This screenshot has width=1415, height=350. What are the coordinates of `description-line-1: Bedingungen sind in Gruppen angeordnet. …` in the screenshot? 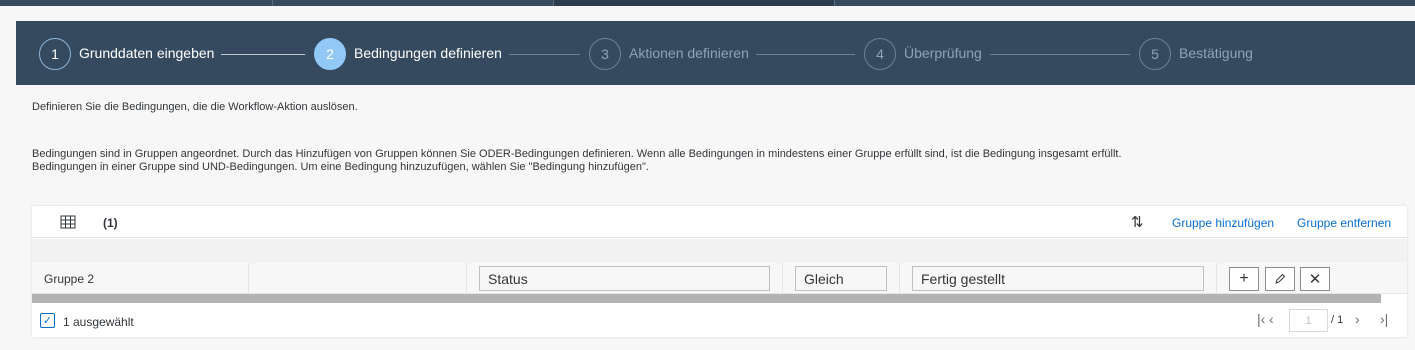 It's located at (577, 154).